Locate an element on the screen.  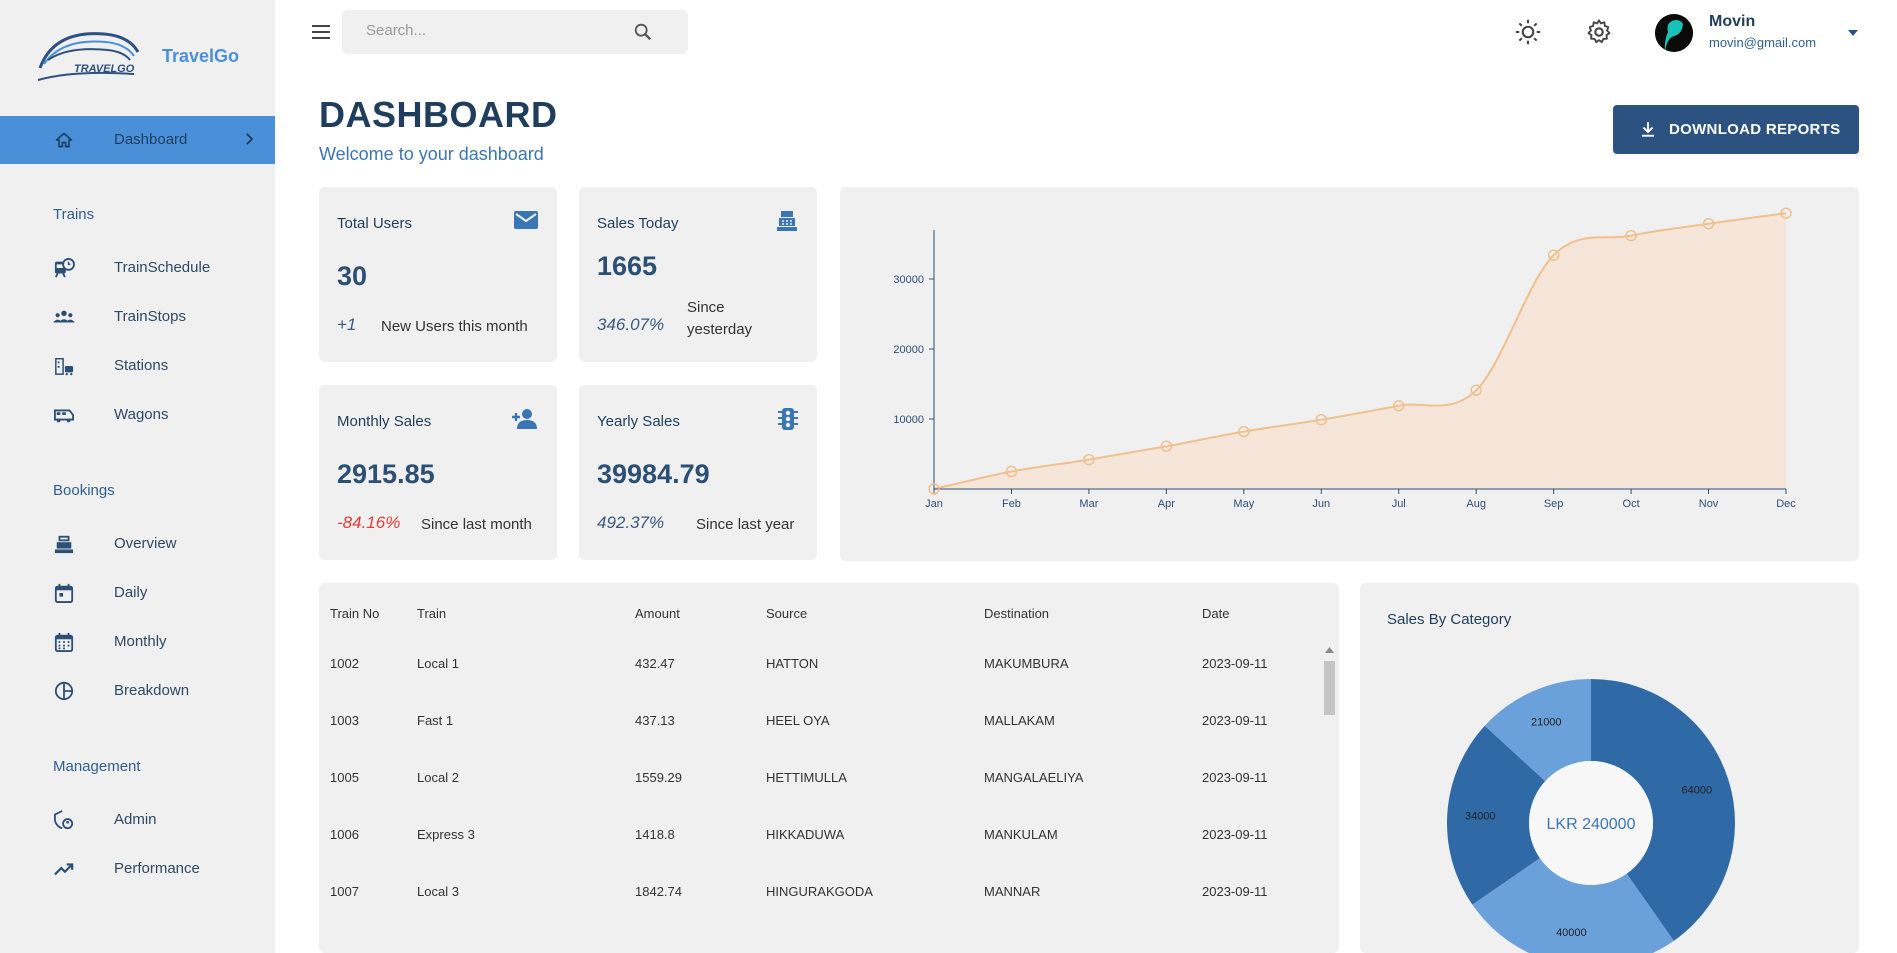
column-header: Train No is located at coordinates (354, 613).